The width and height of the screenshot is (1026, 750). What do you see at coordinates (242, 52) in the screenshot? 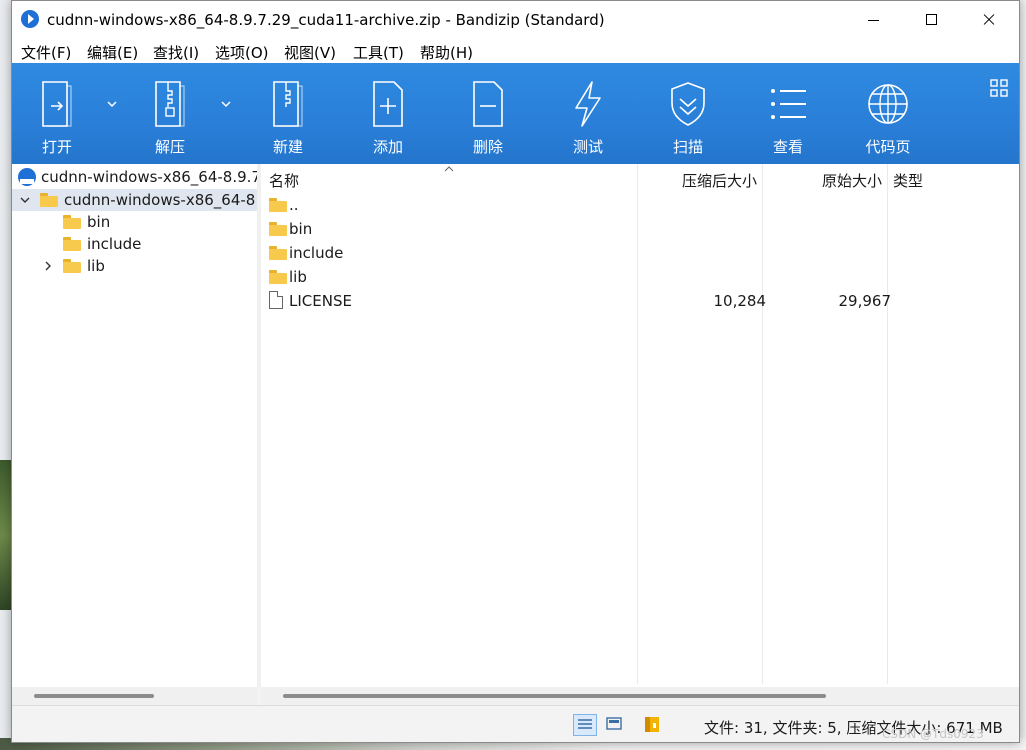
I see `menu-options: 选项(O)` at bounding box center [242, 52].